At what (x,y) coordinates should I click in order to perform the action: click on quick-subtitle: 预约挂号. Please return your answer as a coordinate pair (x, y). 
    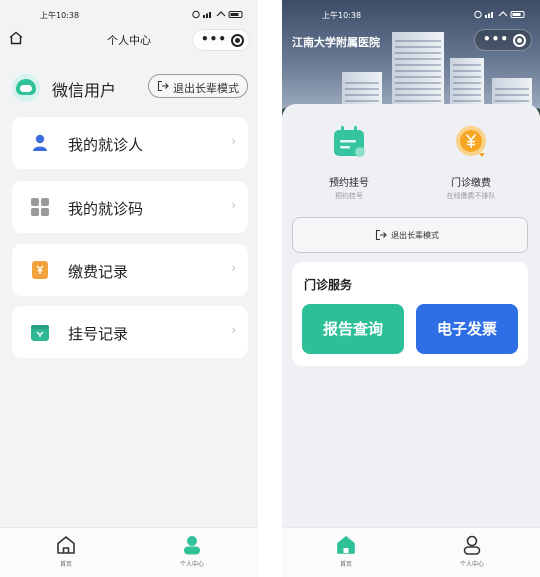
    Looking at the image, I should click on (349, 196).